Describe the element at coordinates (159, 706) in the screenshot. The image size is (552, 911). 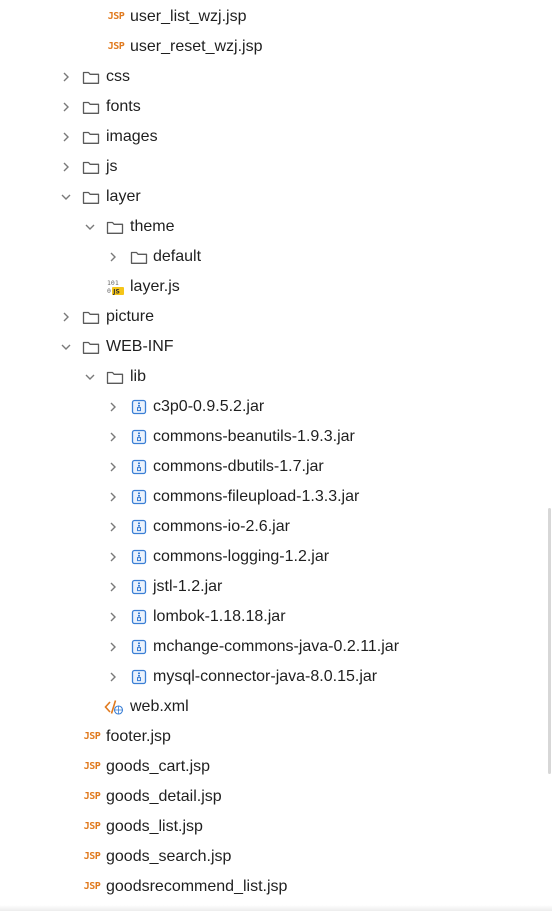
I see `tree-item-label: web.xml` at that location.